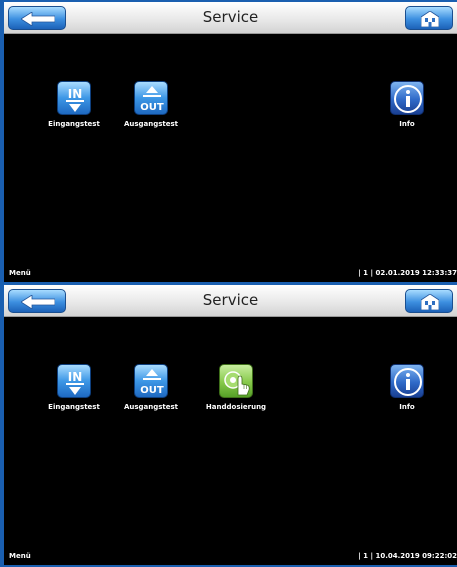 This screenshot has height=567, width=457. What do you see at coordinates (230, 558) in the screenshot?
I see `status-bar: Menü | 1 | 10.04.2019 09:22:02` at bounding box center [230, 558].